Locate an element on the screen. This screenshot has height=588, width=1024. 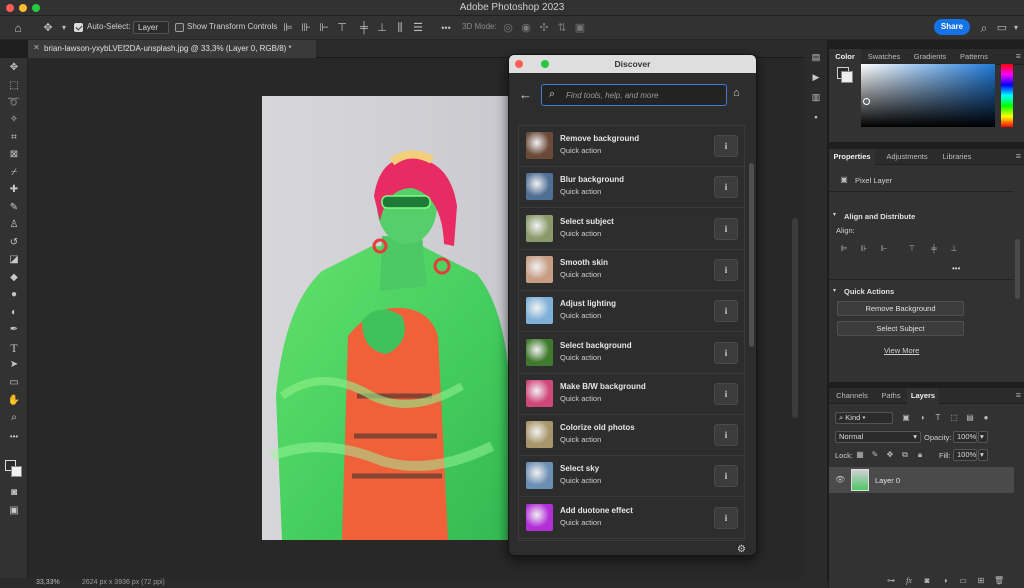
align-right-icon: ⊩ is located at coordinates (324, 28).